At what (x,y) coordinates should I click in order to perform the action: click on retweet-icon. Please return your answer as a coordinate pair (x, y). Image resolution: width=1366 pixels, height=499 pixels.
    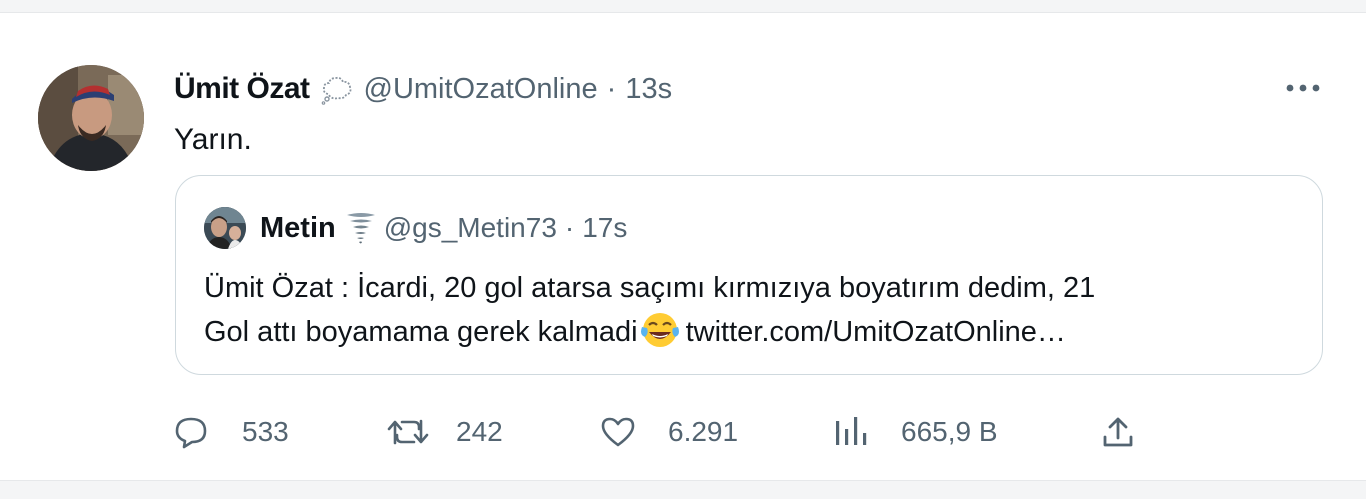
    Looking at the image, I should click on (408, 432).